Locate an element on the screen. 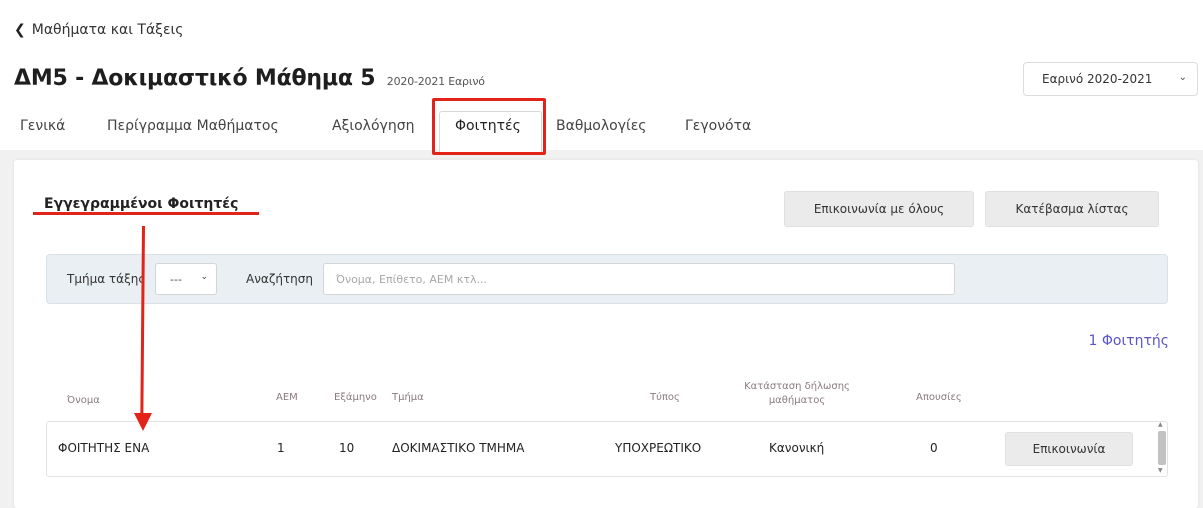  section-title: Εγγεγραμμένοι Φοιτητές is located at coordinates (141, 204).